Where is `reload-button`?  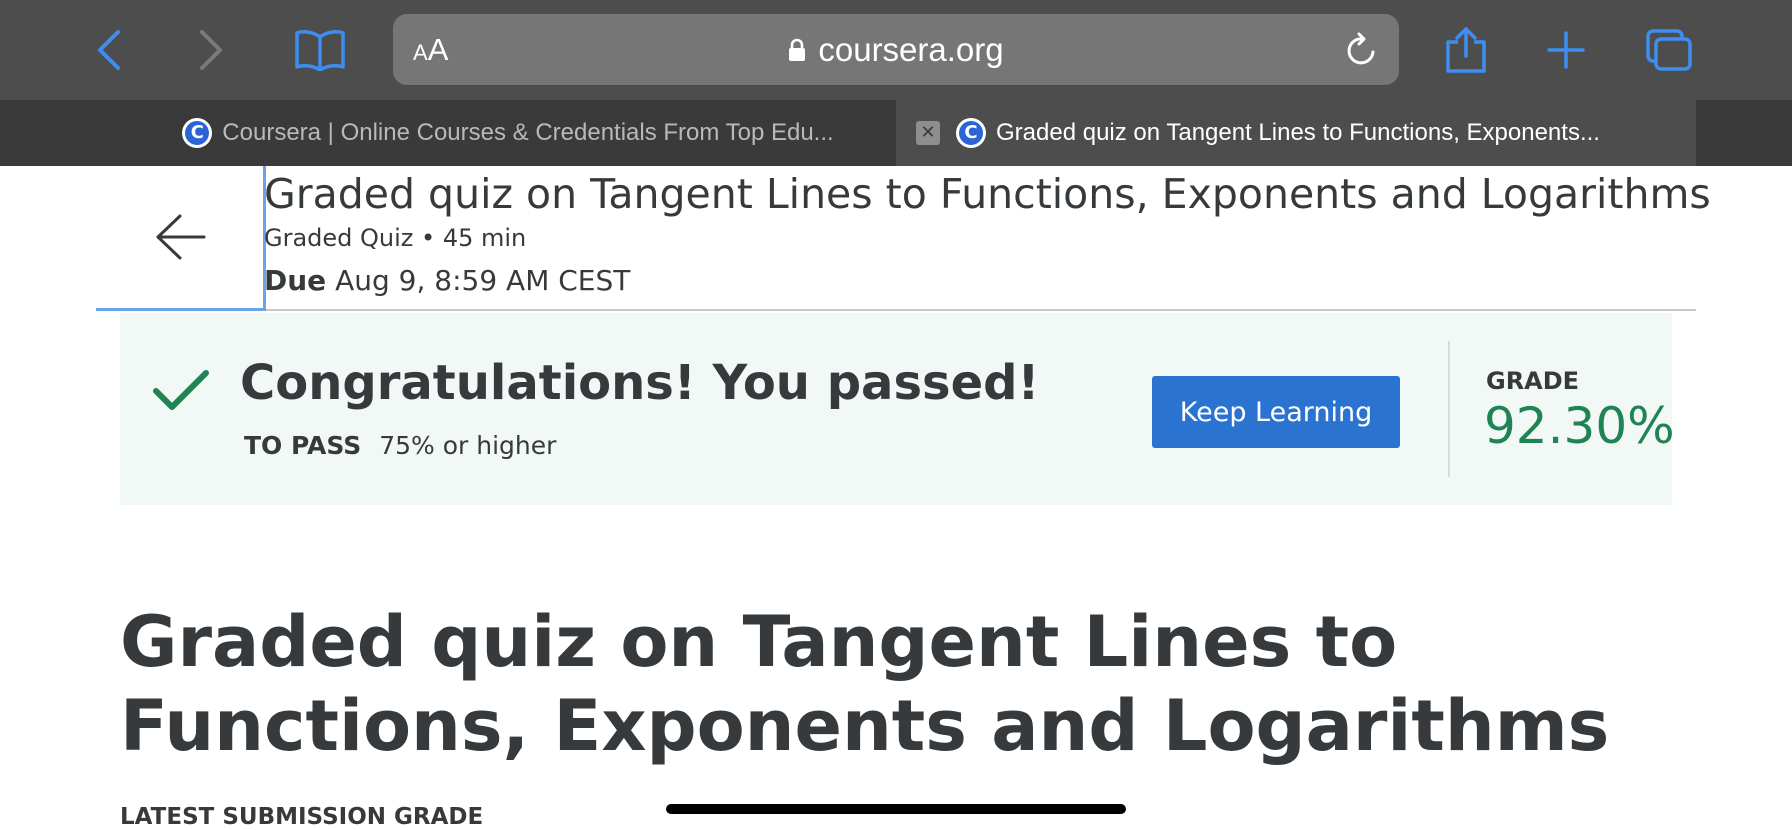
reload-button is located at coordinates (1362, 52).